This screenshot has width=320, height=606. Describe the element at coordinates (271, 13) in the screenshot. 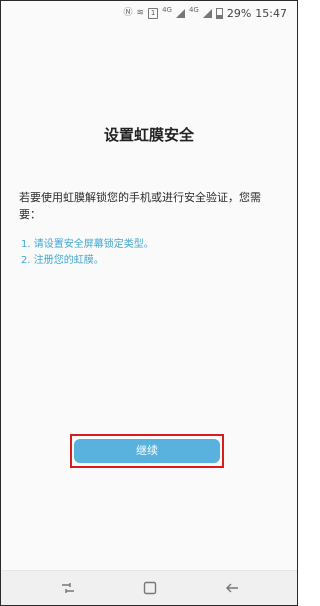

I see `status-time: 15:47` at that location.